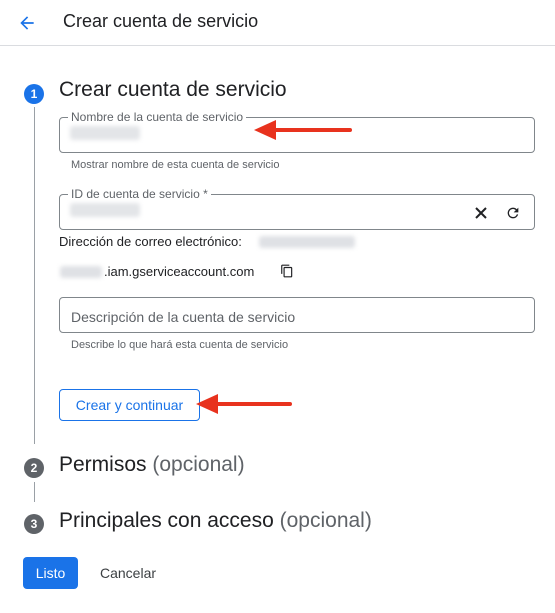 This screenshot has width=555, height=613. What do you see at coordinates (198, 464) in the screenshot?
I see `step-2-optional: (opcional)` at bounding box center [198, 464].